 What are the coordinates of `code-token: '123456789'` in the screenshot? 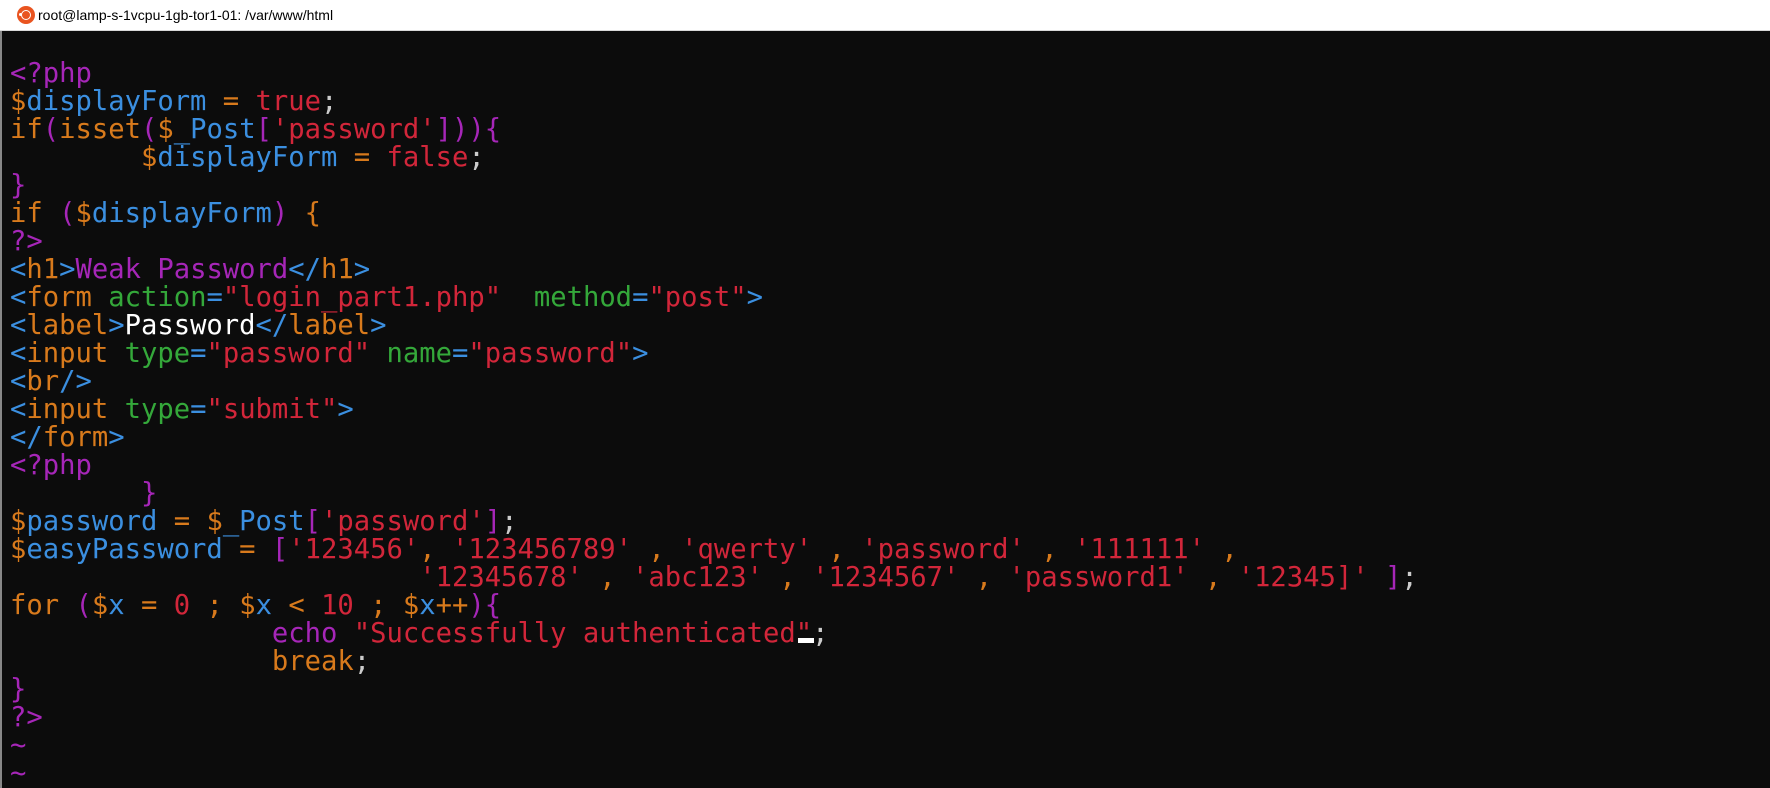 It's located at (542, 549).